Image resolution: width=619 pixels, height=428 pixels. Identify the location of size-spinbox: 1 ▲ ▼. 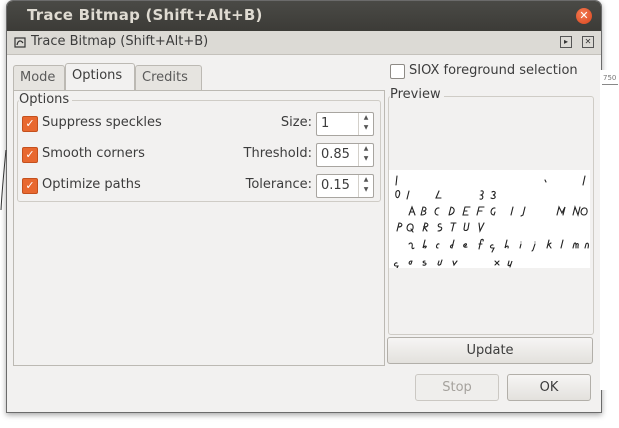
(345, 124).